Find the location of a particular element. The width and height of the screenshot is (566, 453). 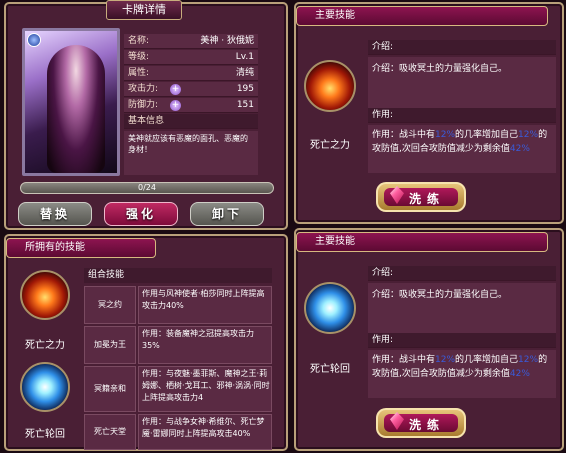

card-detail-title-plate: 卡牌详情 is located at coordinates (144, 10).